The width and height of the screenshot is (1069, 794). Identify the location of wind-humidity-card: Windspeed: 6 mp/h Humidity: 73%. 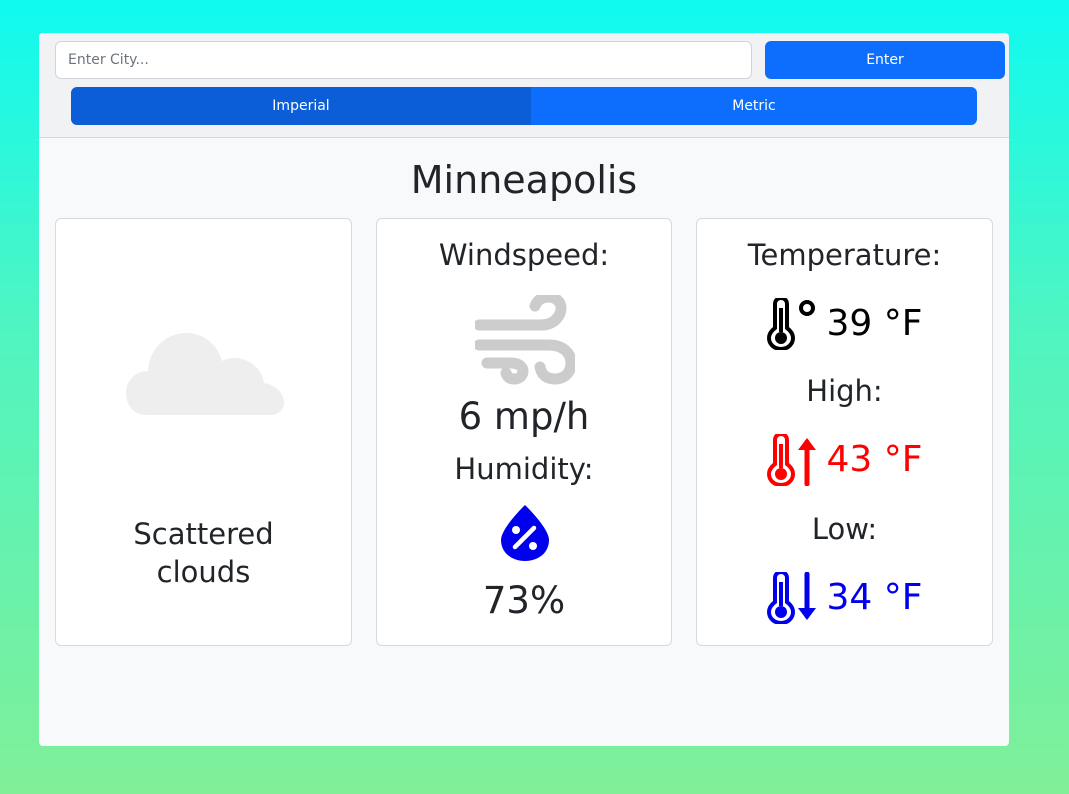
(524, 432).